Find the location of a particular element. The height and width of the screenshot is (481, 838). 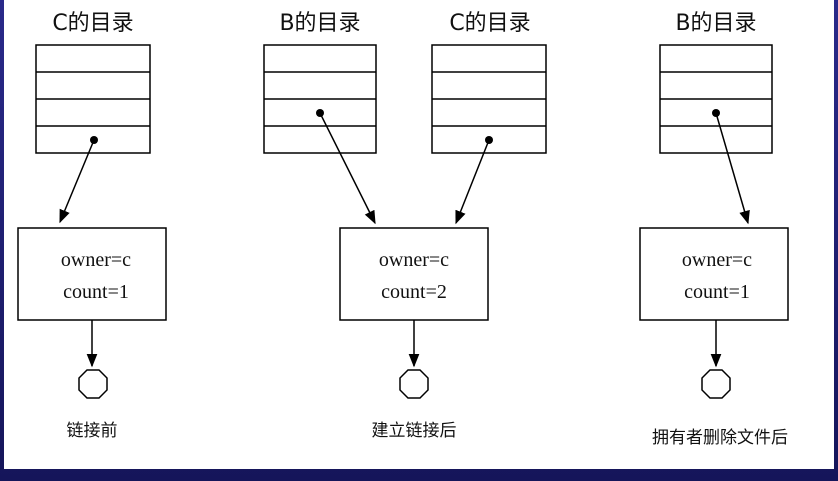

scene-caption: 拥有者删除文件后 is located at coordinates (720, 438).